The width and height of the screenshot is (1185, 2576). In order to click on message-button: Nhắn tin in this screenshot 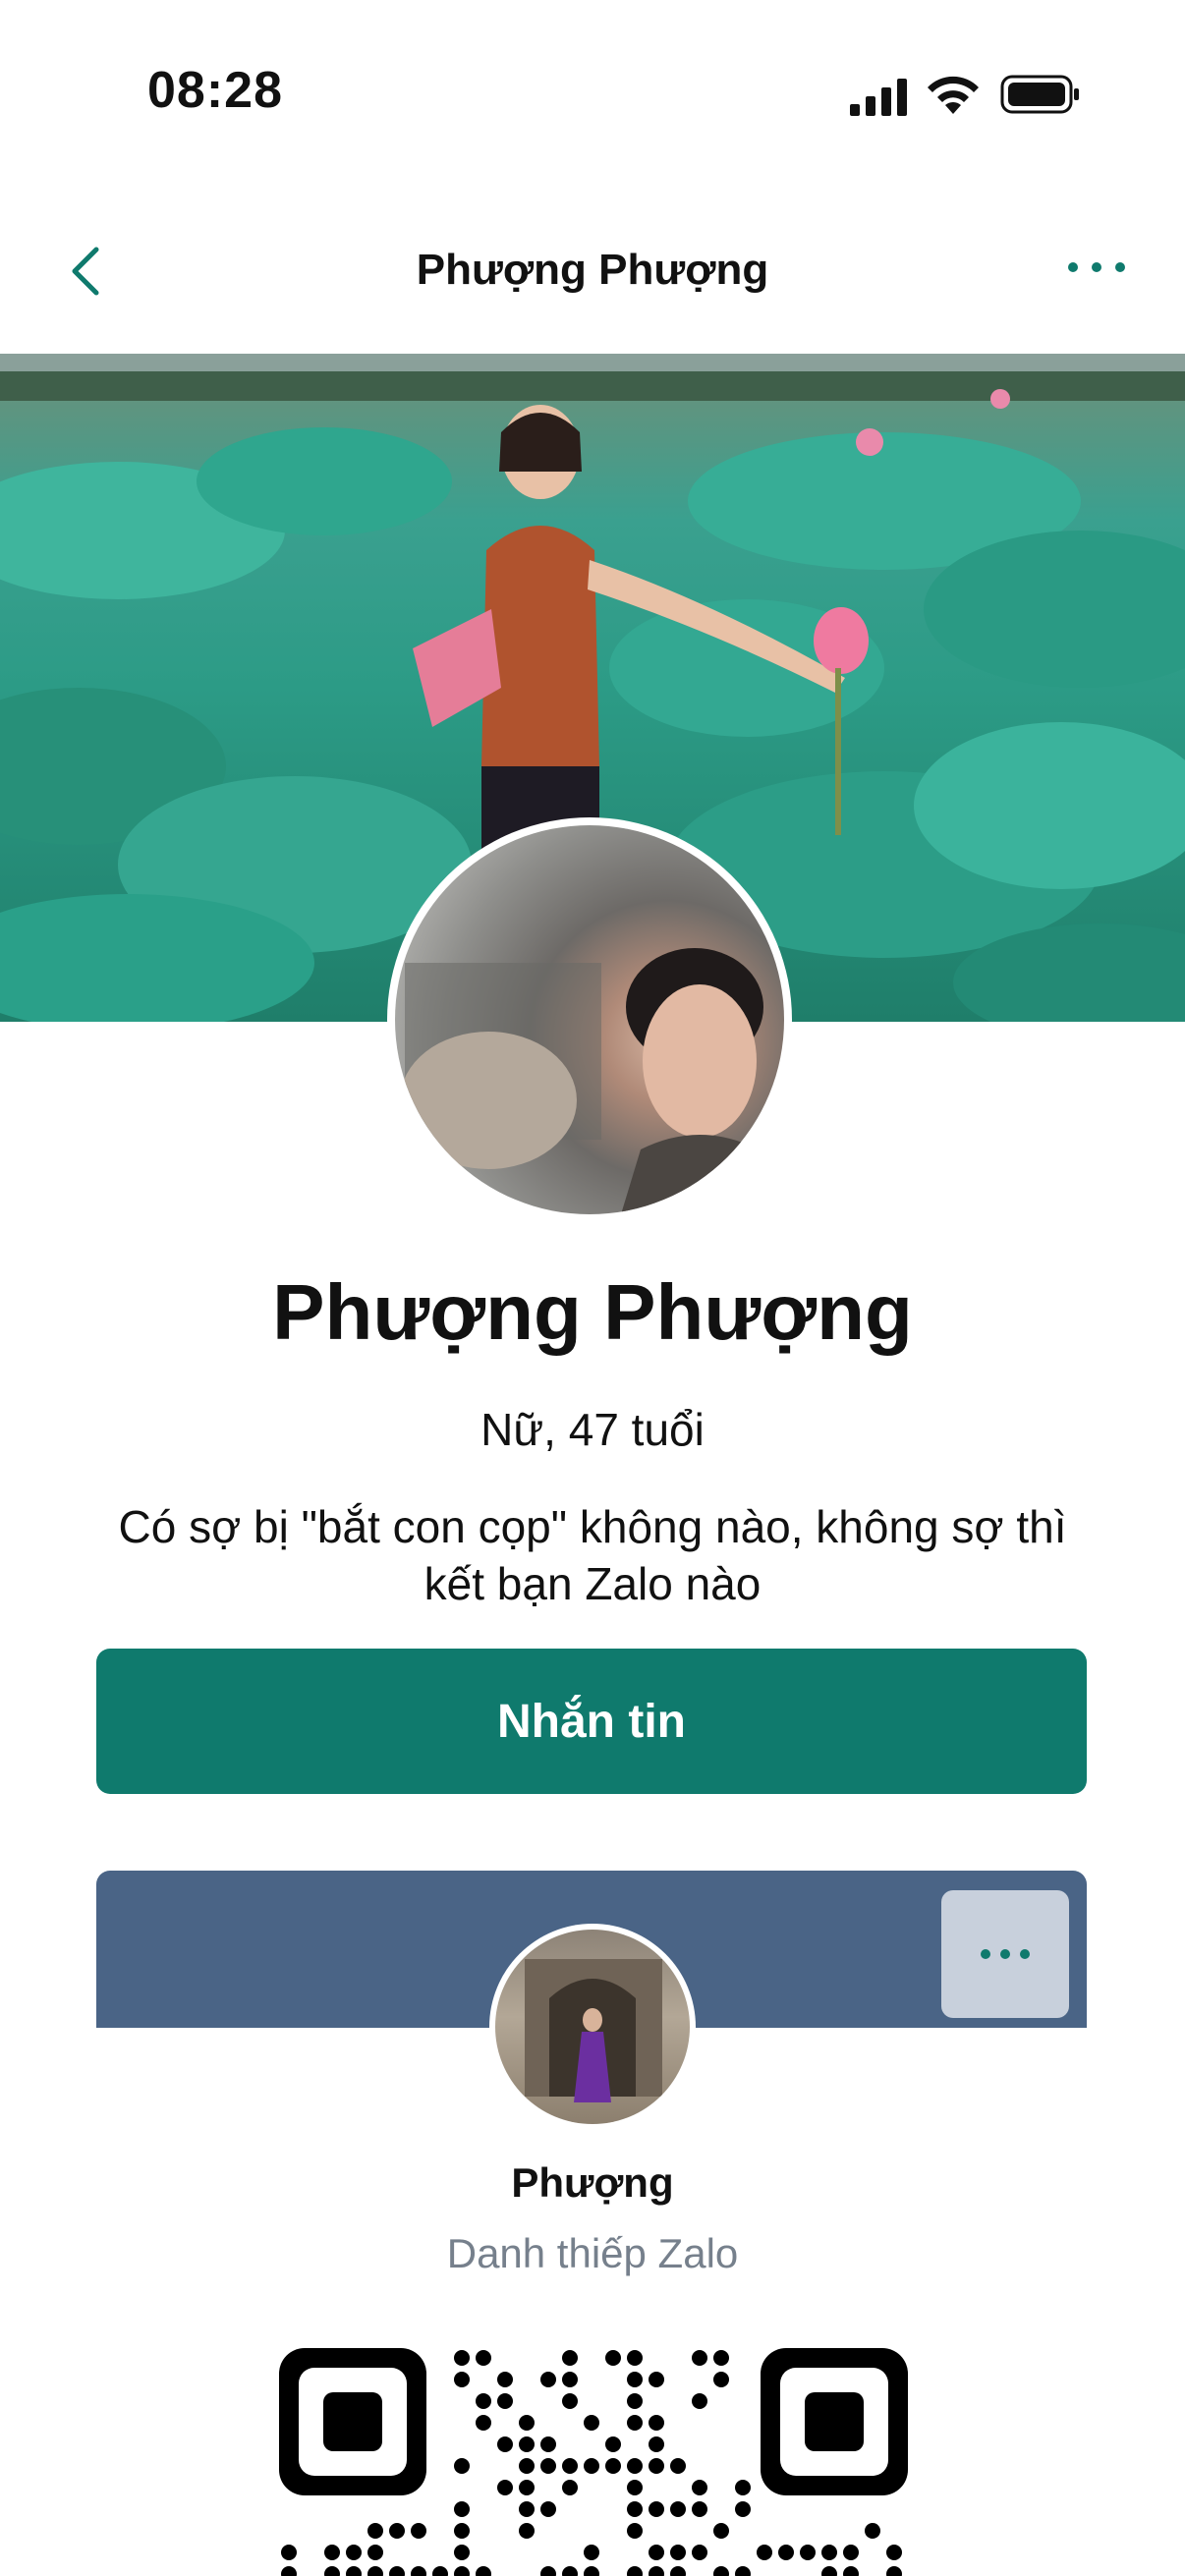, I will do `click(592, 1721)`.